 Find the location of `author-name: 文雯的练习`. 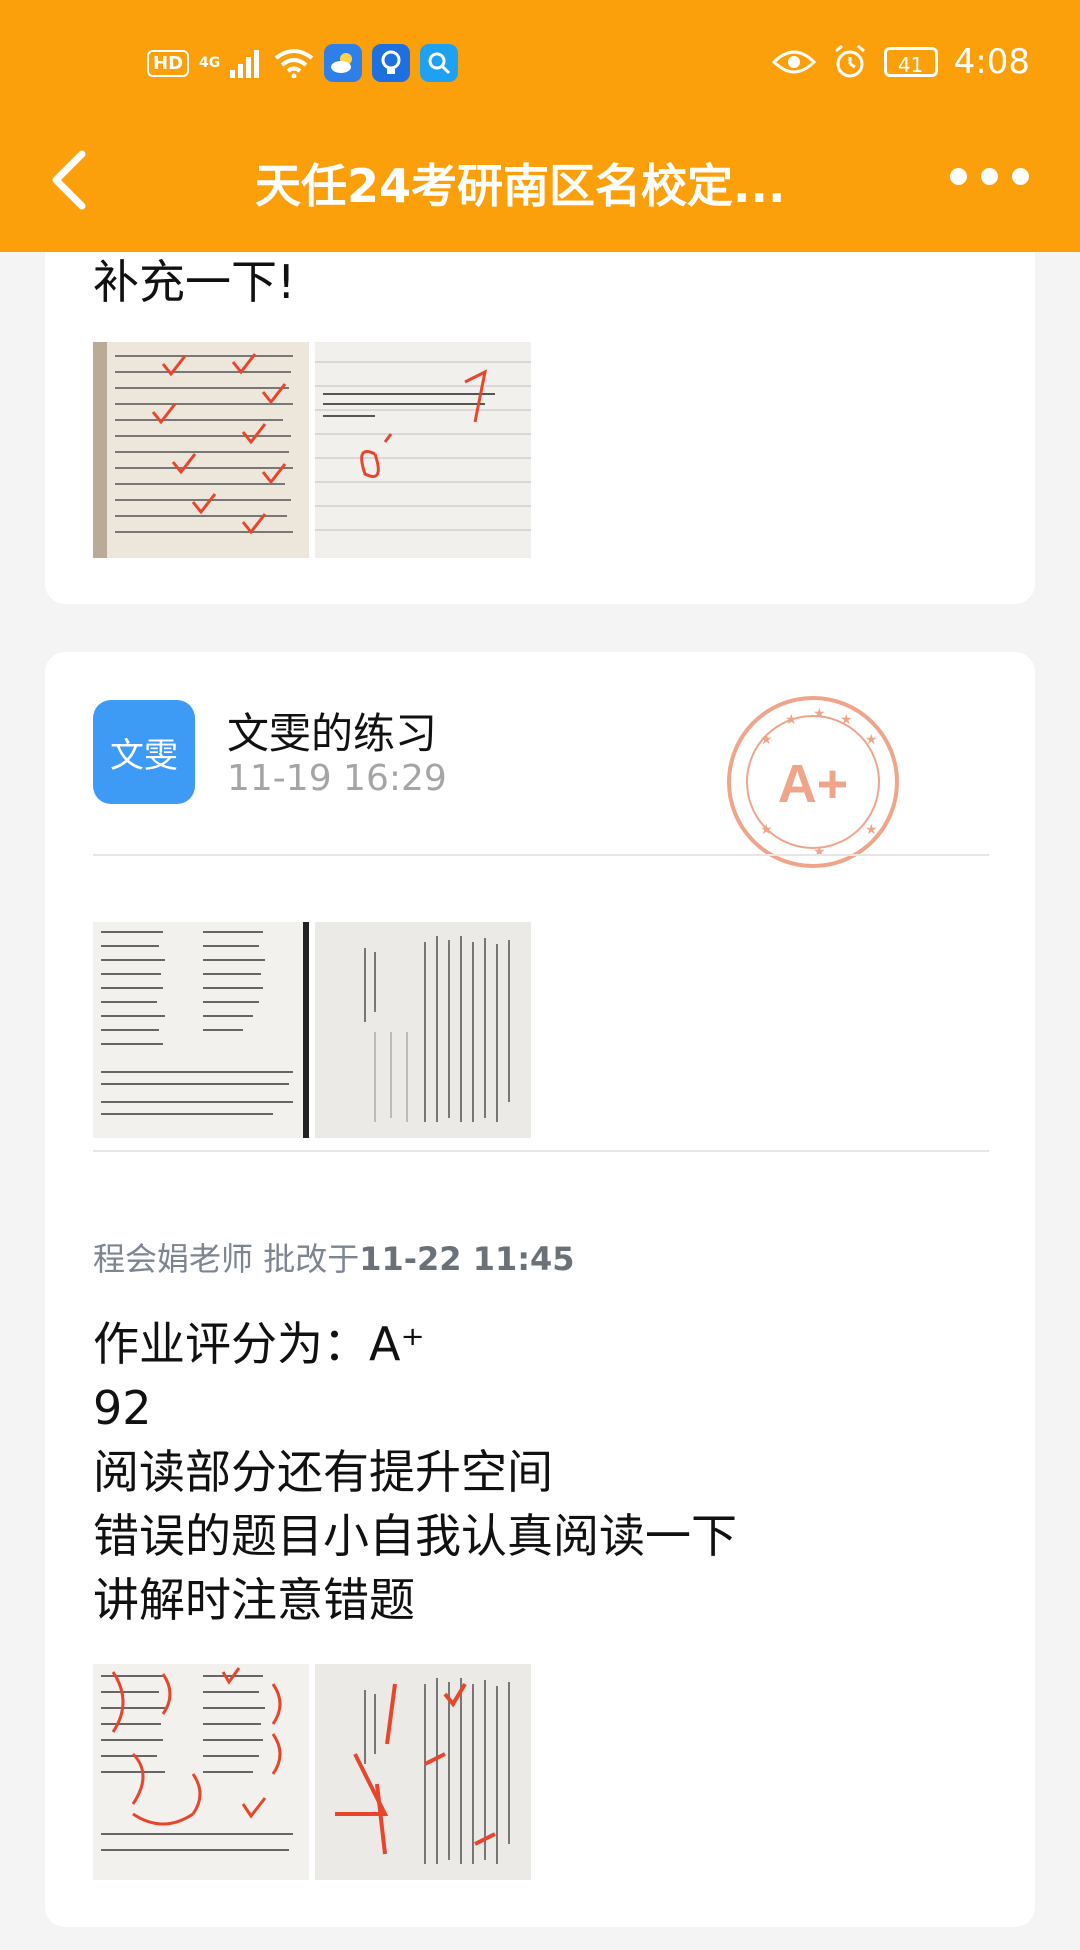

author-name: 文雯的练习 is located at coordinates (332, 733).